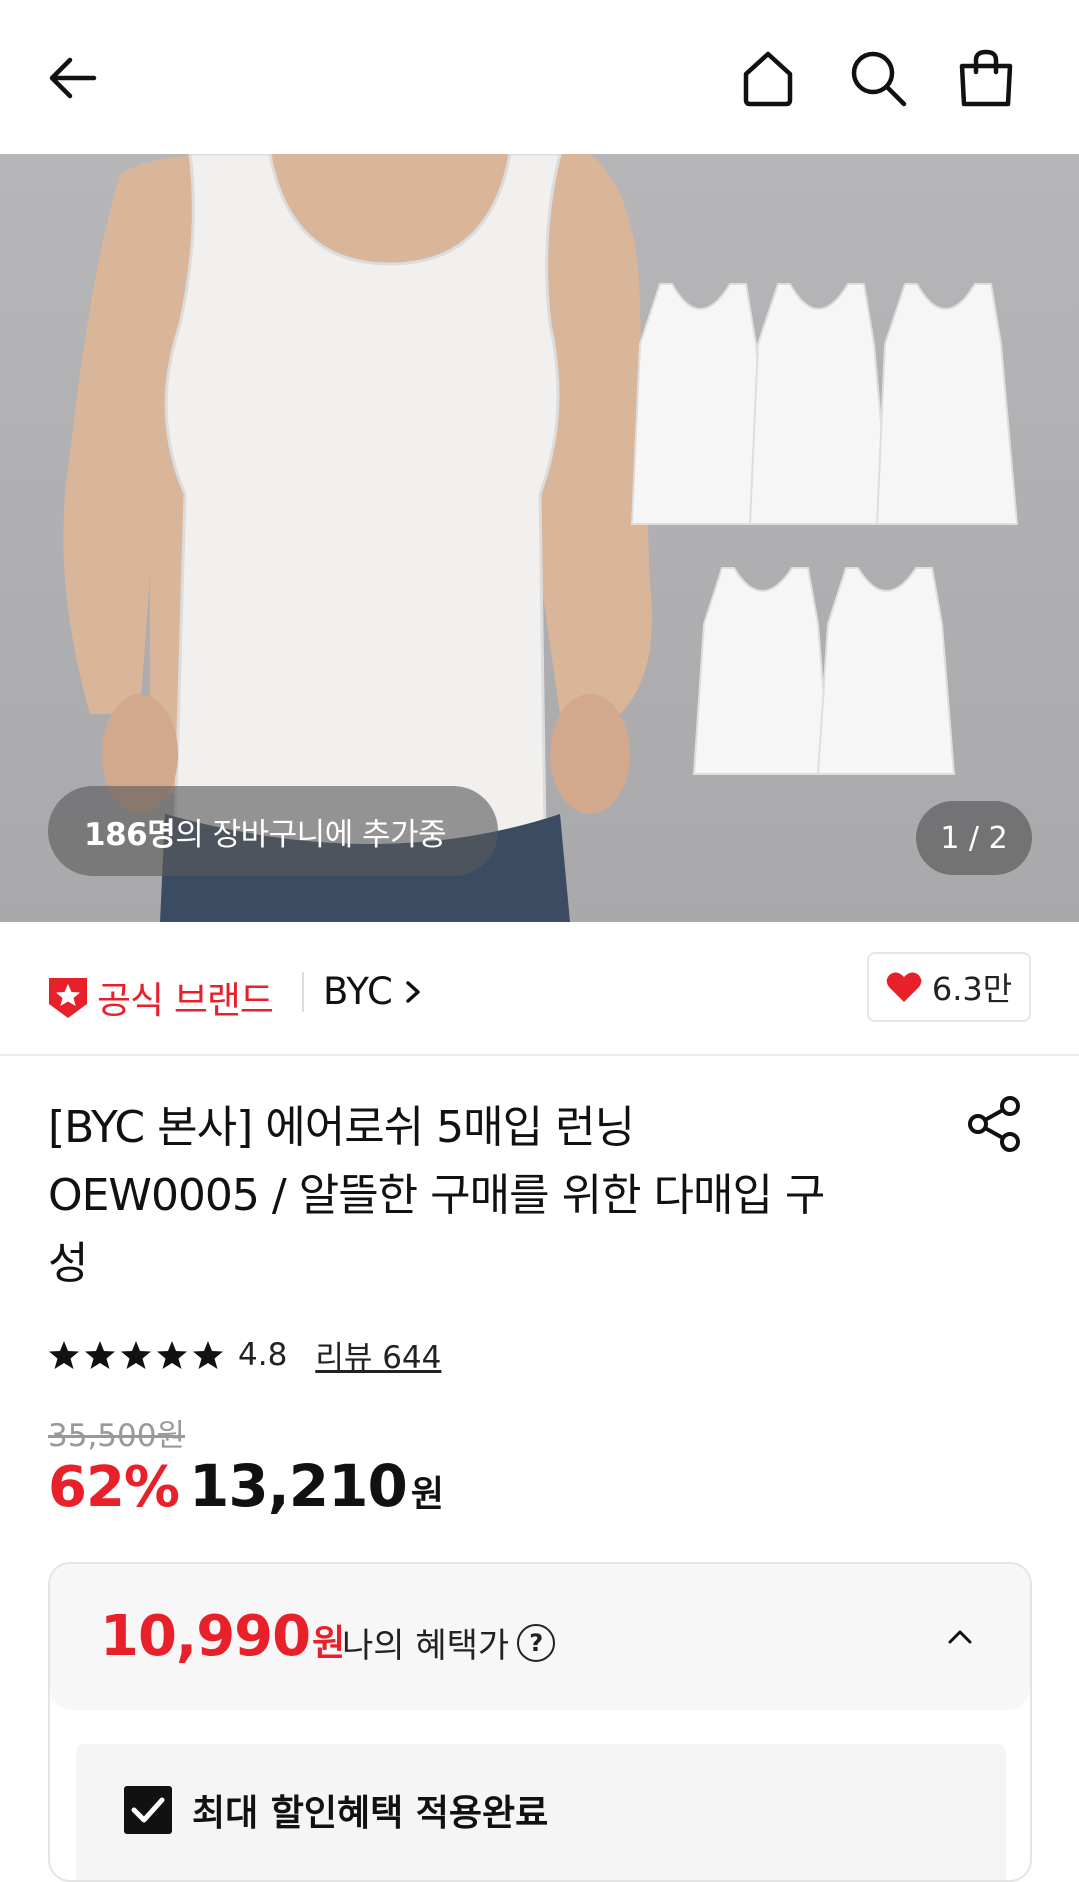 The width and height of the screenshot is (1079, 1882). I want to click on collapse-button, so click(960, 1637).